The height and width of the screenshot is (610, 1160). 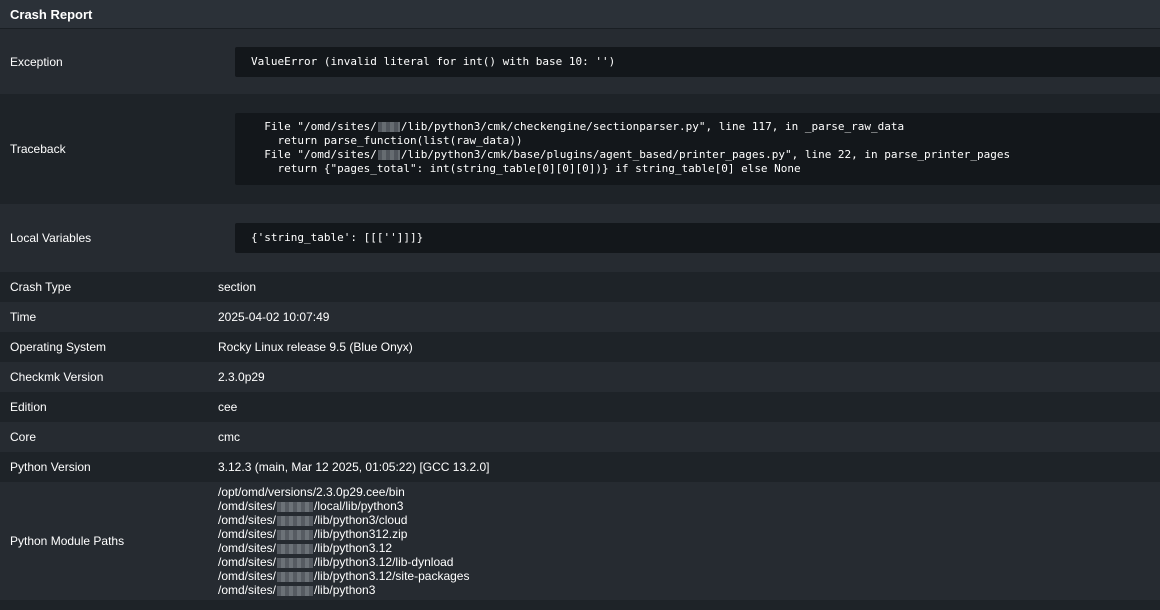 What do you see at coordinates (361, 520) in the screenshot?
I see `path-suffix: /lib/python3/cloud` at bounding box center [361, 520].